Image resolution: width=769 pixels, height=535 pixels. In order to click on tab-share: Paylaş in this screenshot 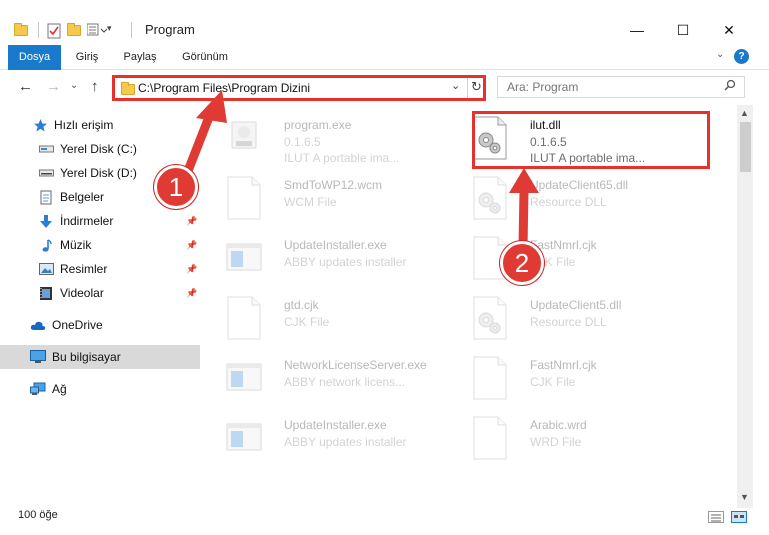, I will do `click(140, 57)`.